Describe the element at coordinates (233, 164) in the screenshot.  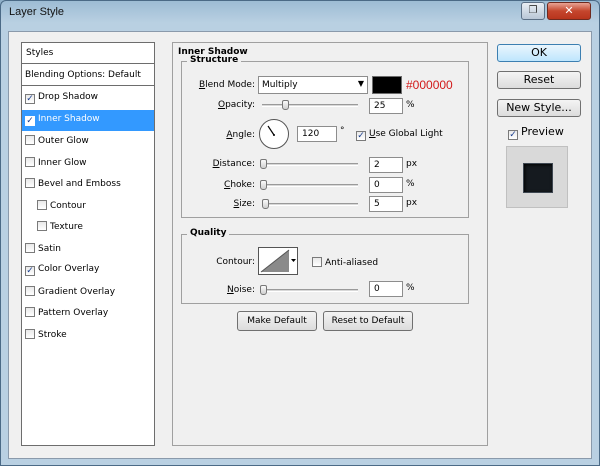
I see `distance-label: Distance:` at that location.